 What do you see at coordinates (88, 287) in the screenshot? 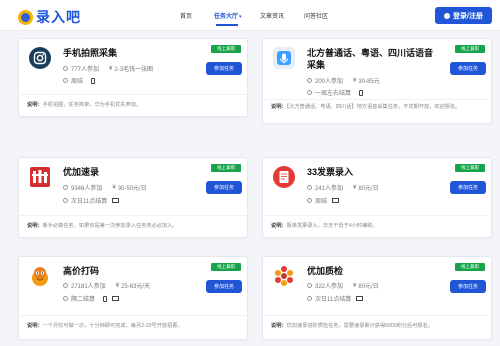
I see `participants-count: 27181人参加` at bounding box center [88, 287].